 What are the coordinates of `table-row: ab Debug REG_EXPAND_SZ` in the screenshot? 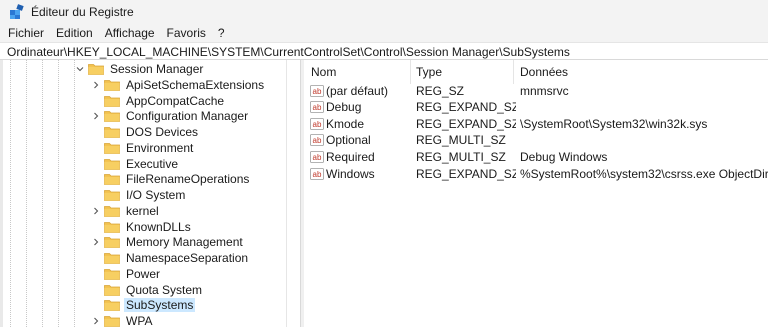 It's located at (536, 107).